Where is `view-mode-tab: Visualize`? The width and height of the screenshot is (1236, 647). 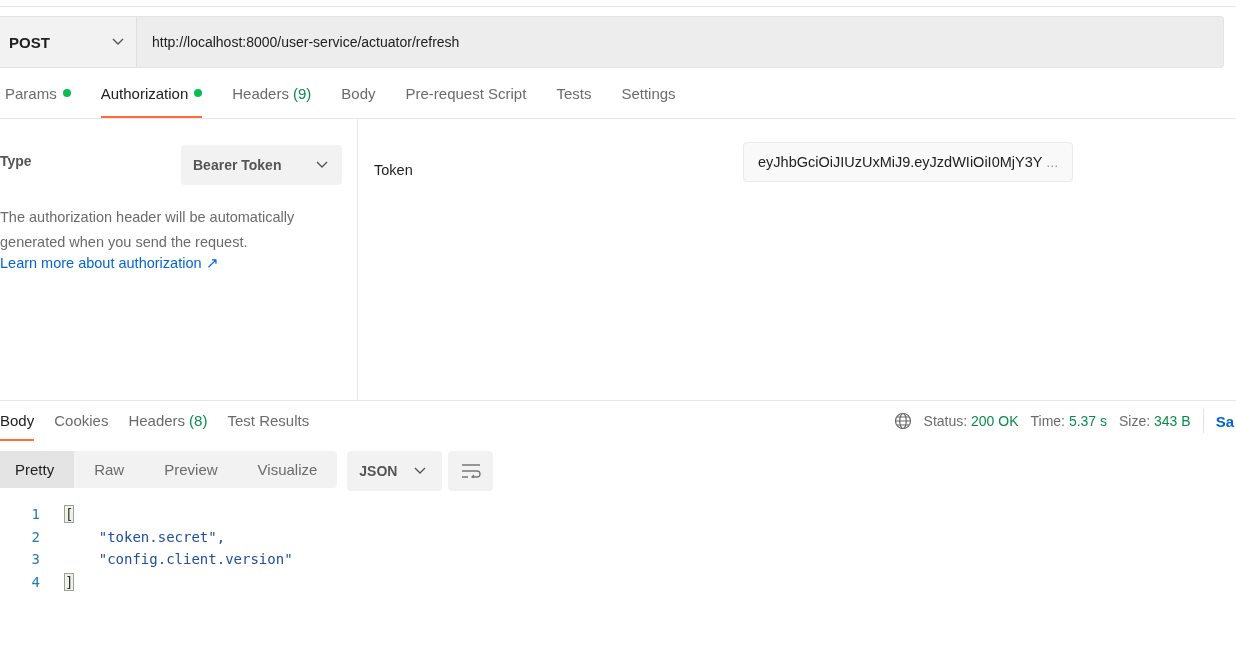
view-mode-tab: Visualize is located at coordinates (287, 469).